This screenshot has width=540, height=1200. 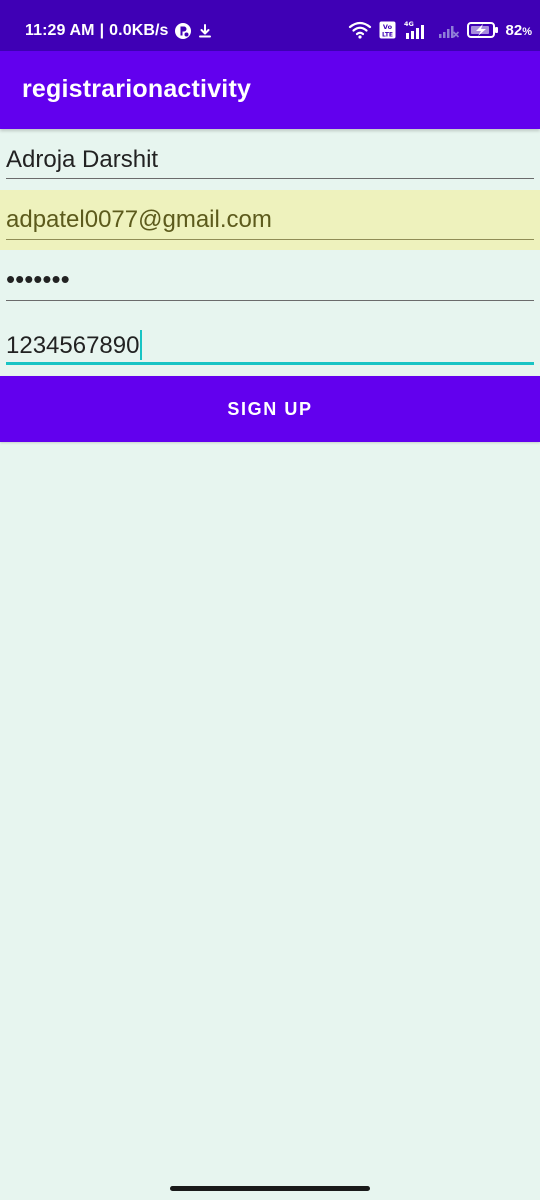 I want to click on phone-input-value: 1234567890, so click(x=73, y=345).